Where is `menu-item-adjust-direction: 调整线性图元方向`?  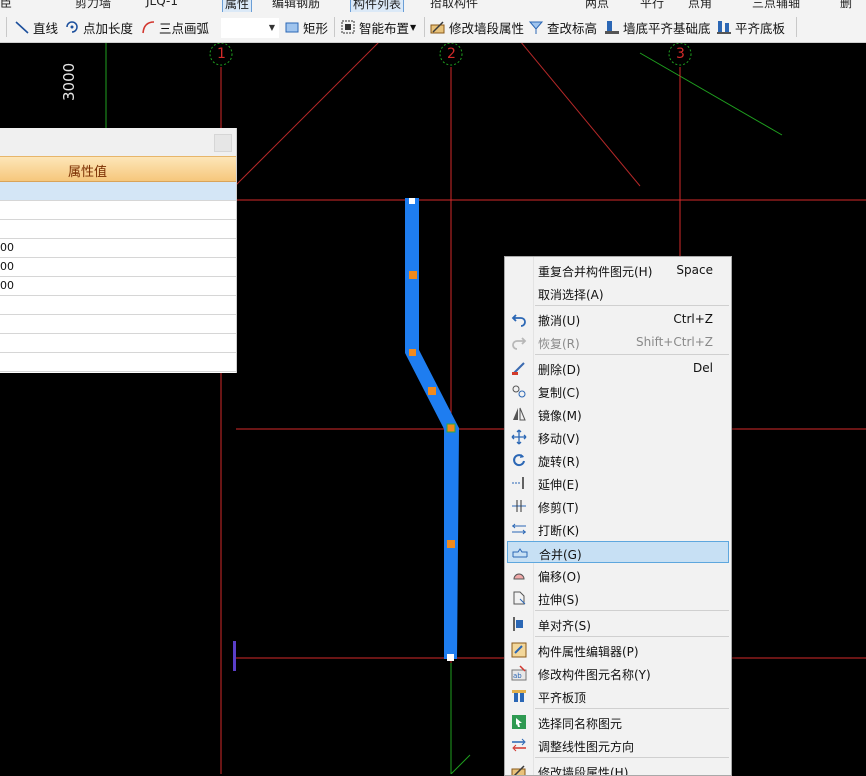
menu-item-adjust-direction: 调整线性图元方向 is located at coordinates (618, 745).